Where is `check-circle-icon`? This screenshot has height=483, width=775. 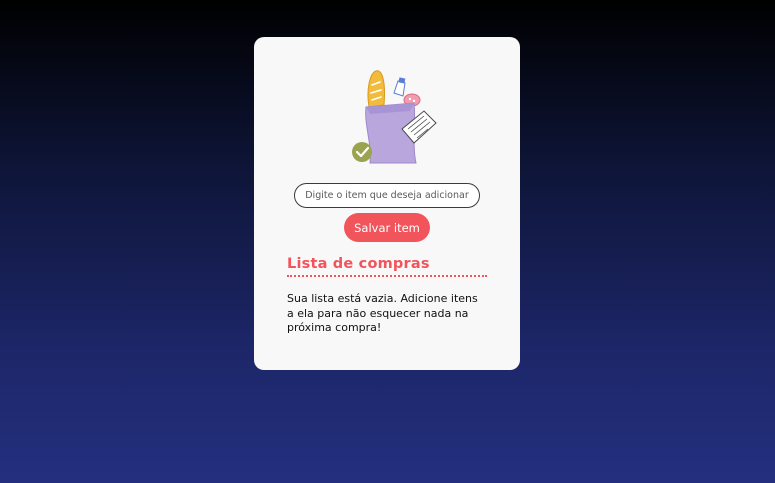
check-circle-icon is located at coordinates (362, 152).